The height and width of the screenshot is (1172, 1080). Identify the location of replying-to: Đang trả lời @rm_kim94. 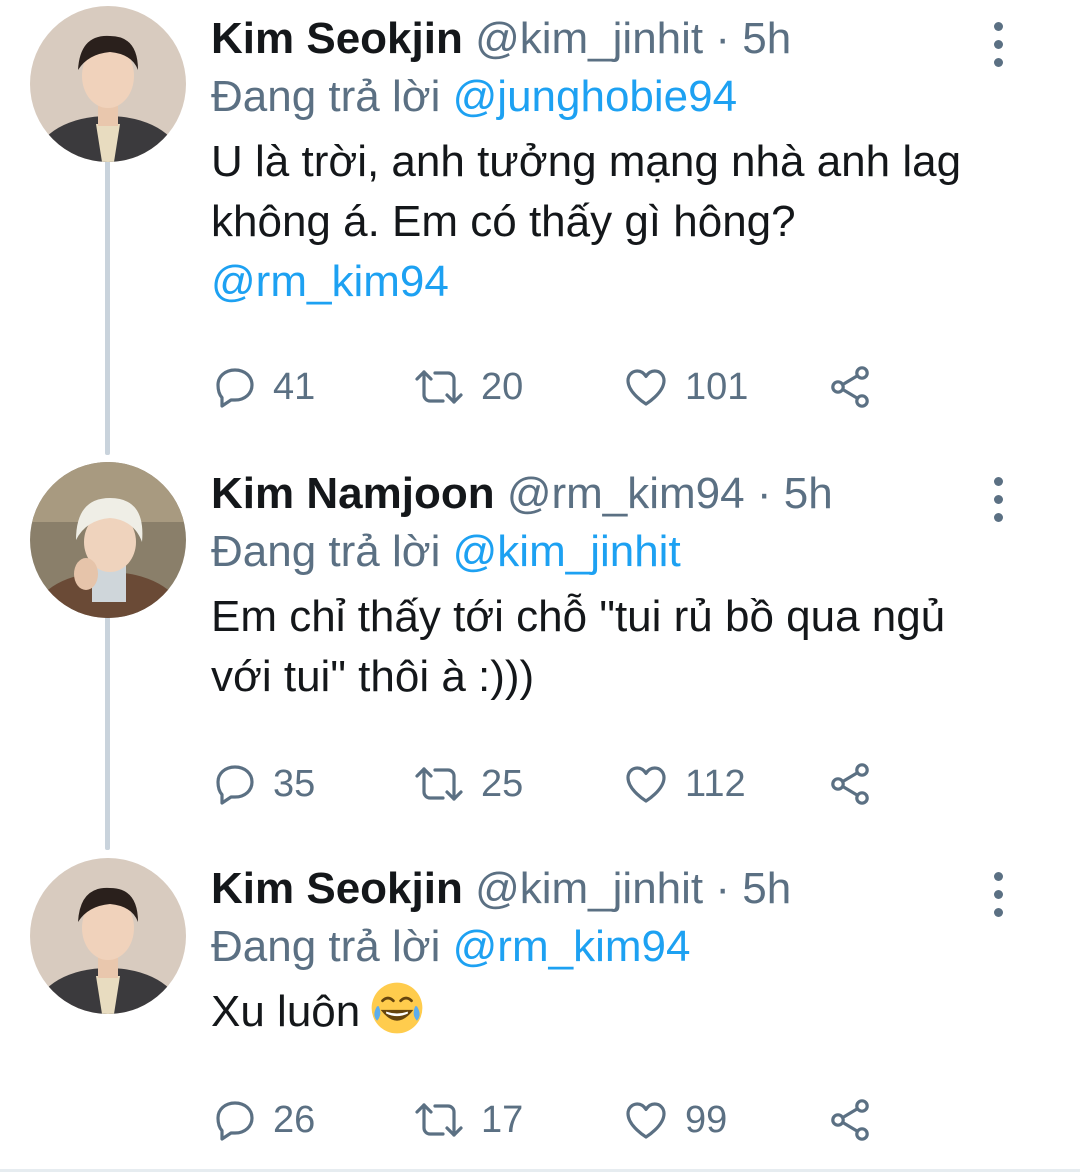
(595, 947).